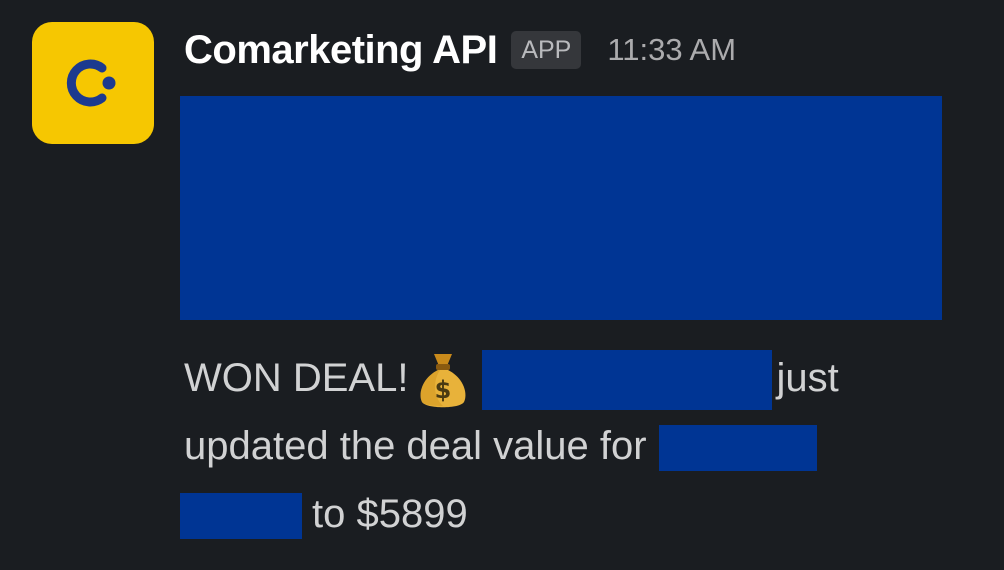 Image resolution: width=1004 pixels, height=570 pixels. What do you see at coordinates (241, 516) in the screenshot?
I see `redacted-deal-name-continued` at bounding box center [241, 516].